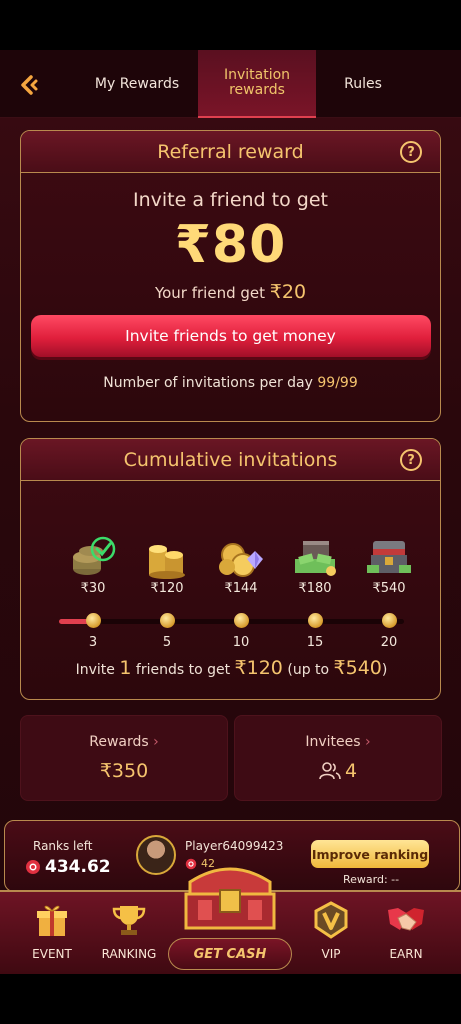  What do you see at coordinates (257, 84) in the screenshot?
I see `tab-invitation-rewards: Invitation rewards` at bounding box center [257, 84].